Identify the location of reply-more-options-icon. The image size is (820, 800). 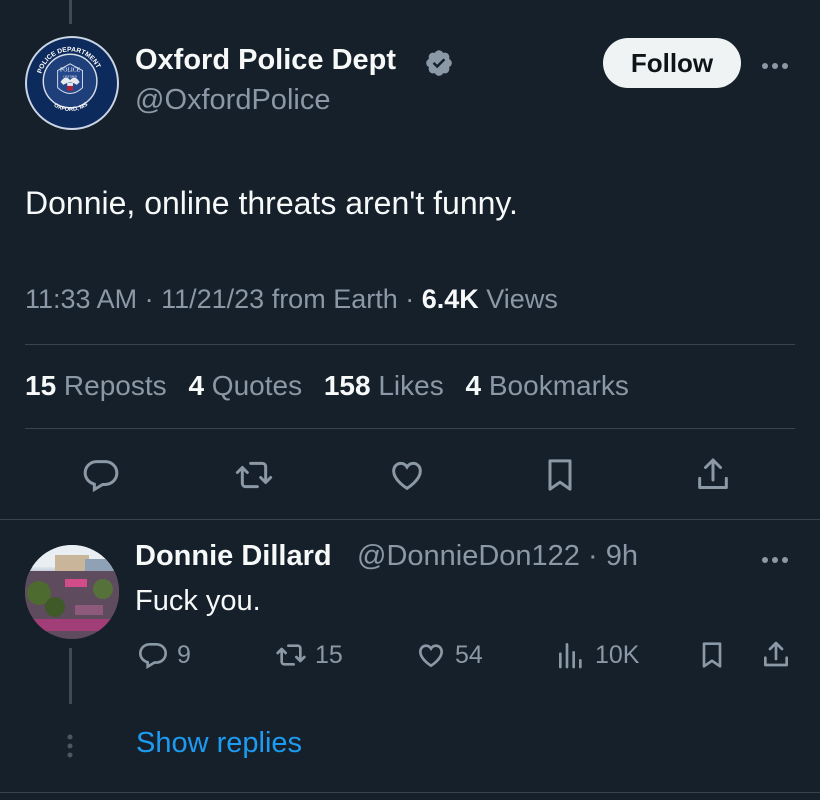
(775, 556).